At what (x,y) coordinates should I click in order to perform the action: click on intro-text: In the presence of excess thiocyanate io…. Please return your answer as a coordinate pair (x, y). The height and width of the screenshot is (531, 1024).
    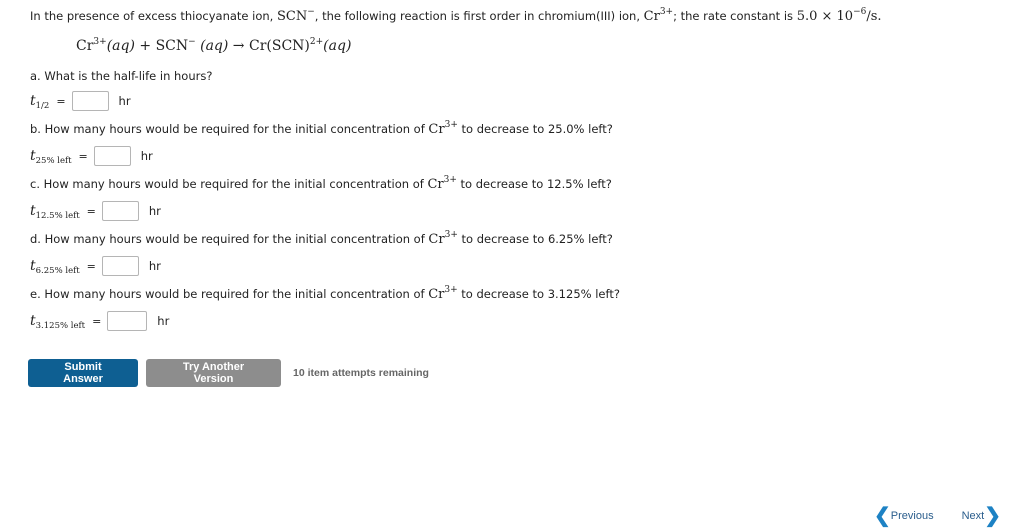
    Looking at the image, I should click on (153, 16).